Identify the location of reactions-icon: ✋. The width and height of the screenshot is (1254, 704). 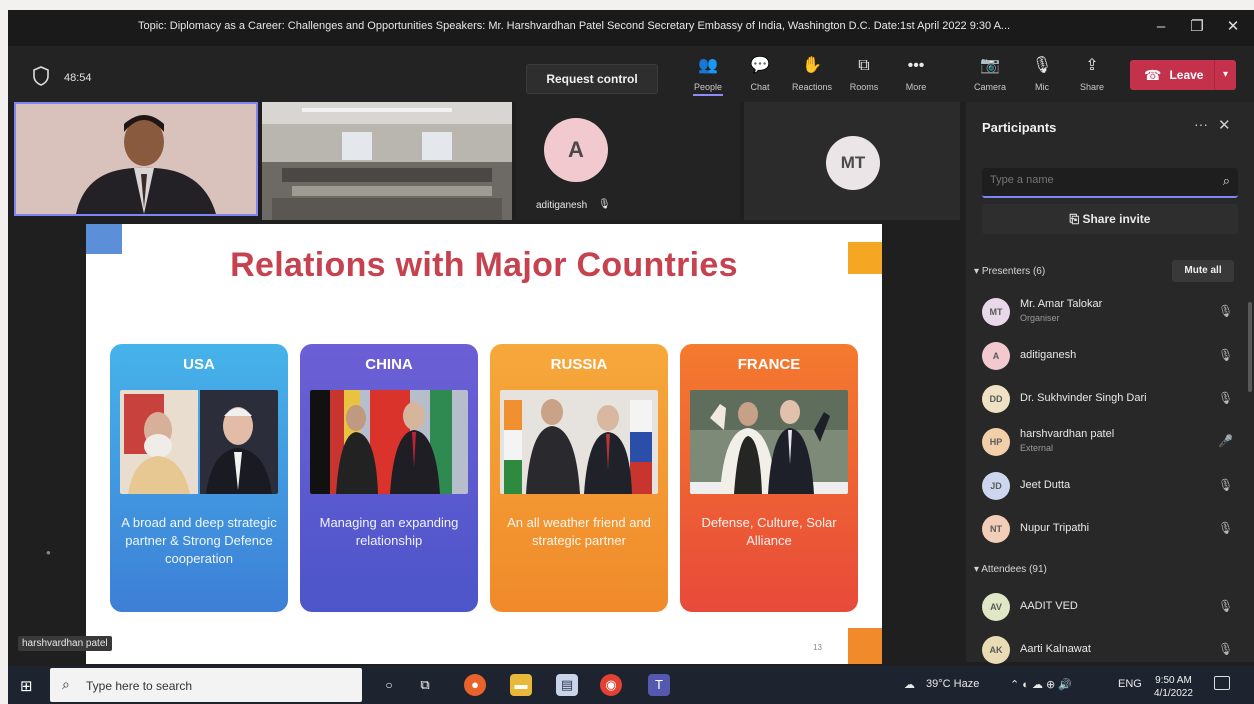
(812, 65).